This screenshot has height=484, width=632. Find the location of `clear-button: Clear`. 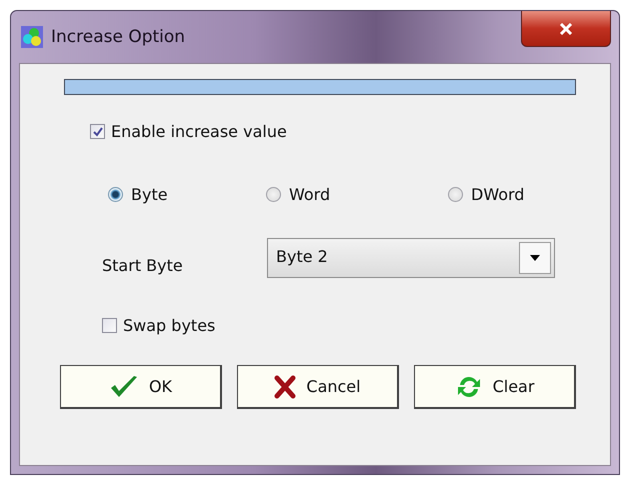

clear-button: Clear is located at coordinates (495, 387).